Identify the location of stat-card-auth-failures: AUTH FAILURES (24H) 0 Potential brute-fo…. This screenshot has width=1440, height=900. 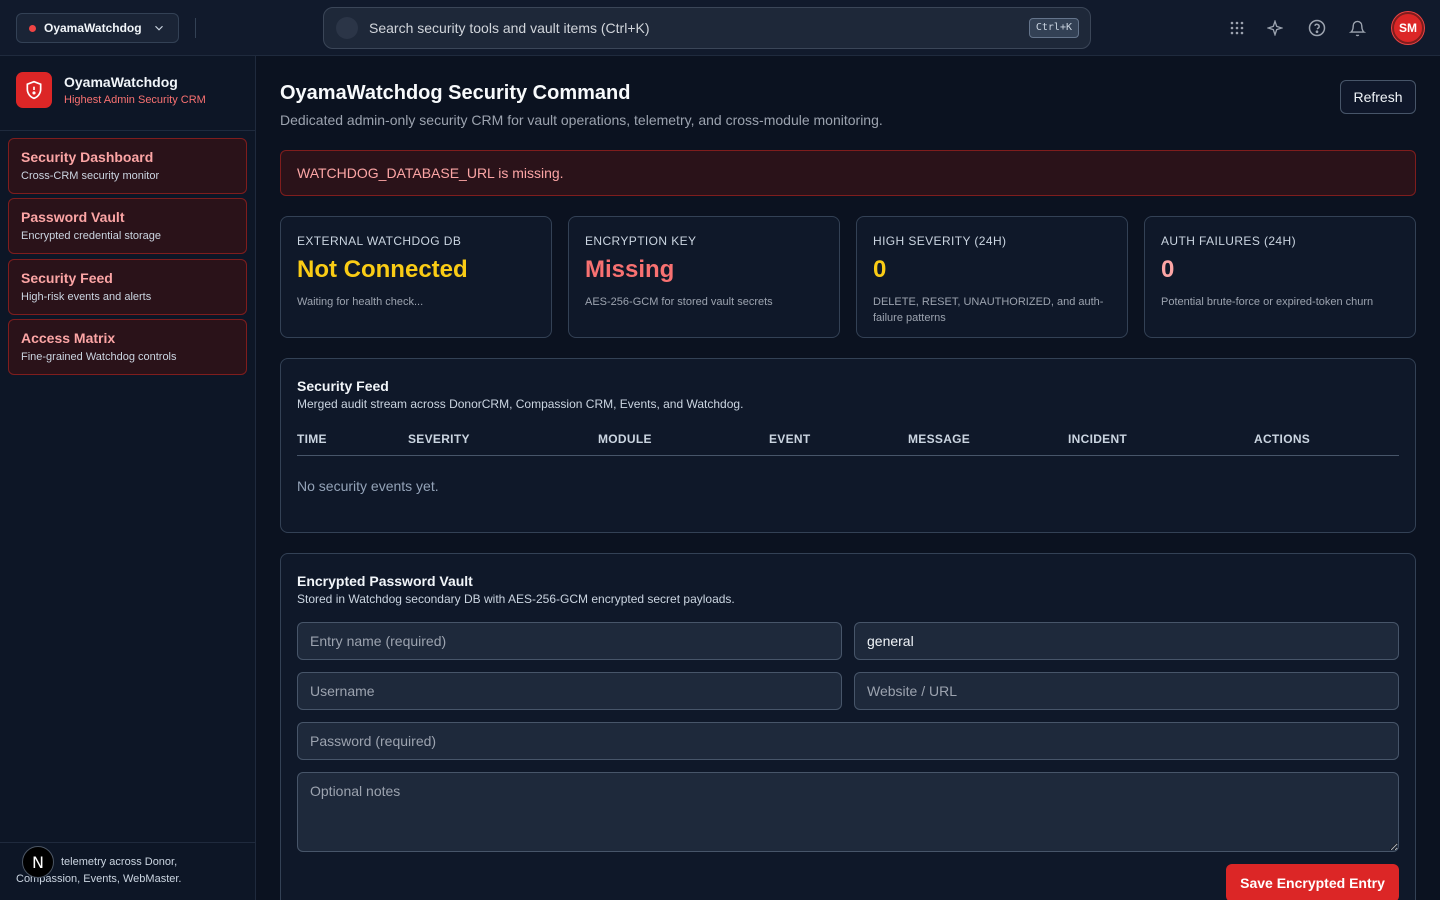
(1280, 277).